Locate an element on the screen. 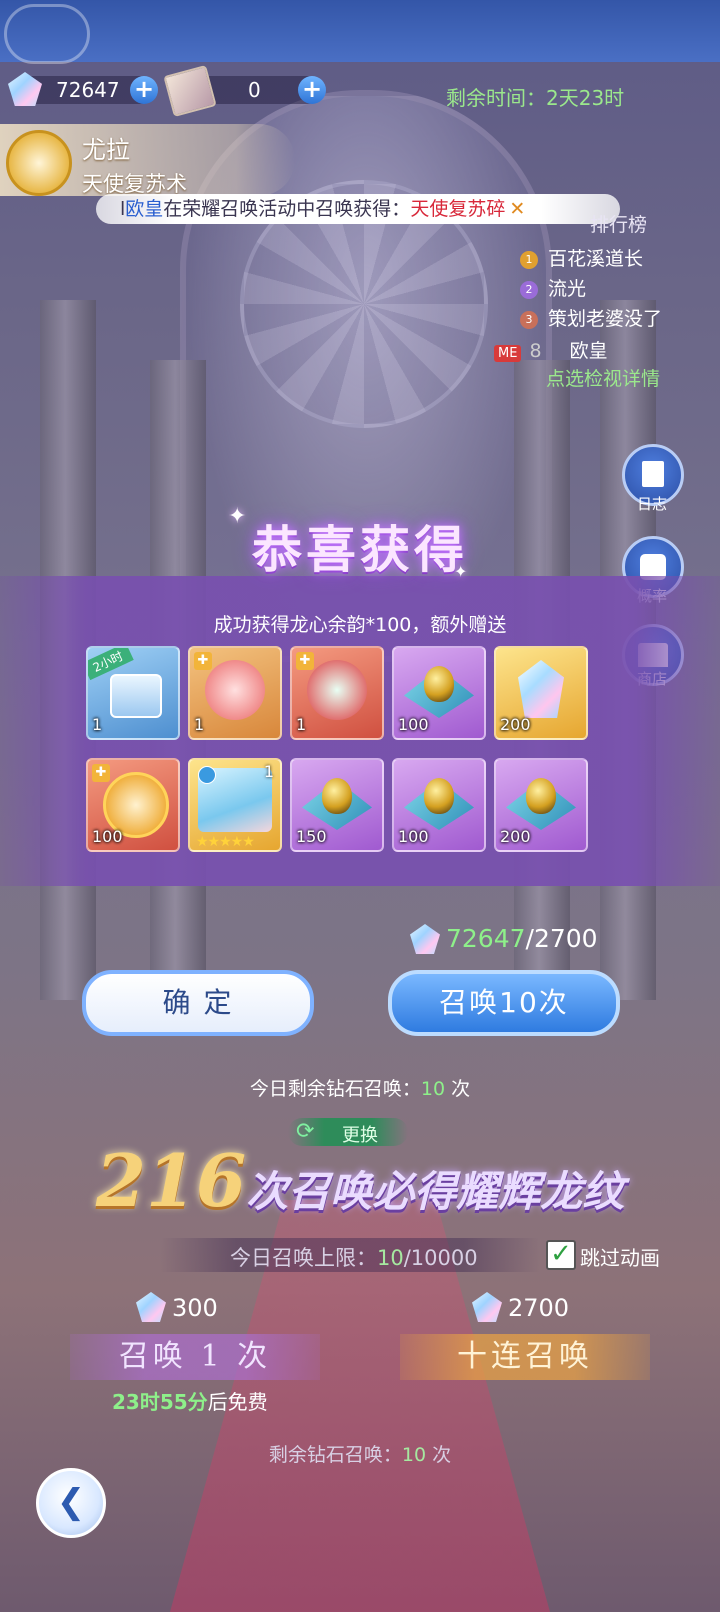  summon-1-button: 召唤 1 次 is located at coordinates (195, 1357).